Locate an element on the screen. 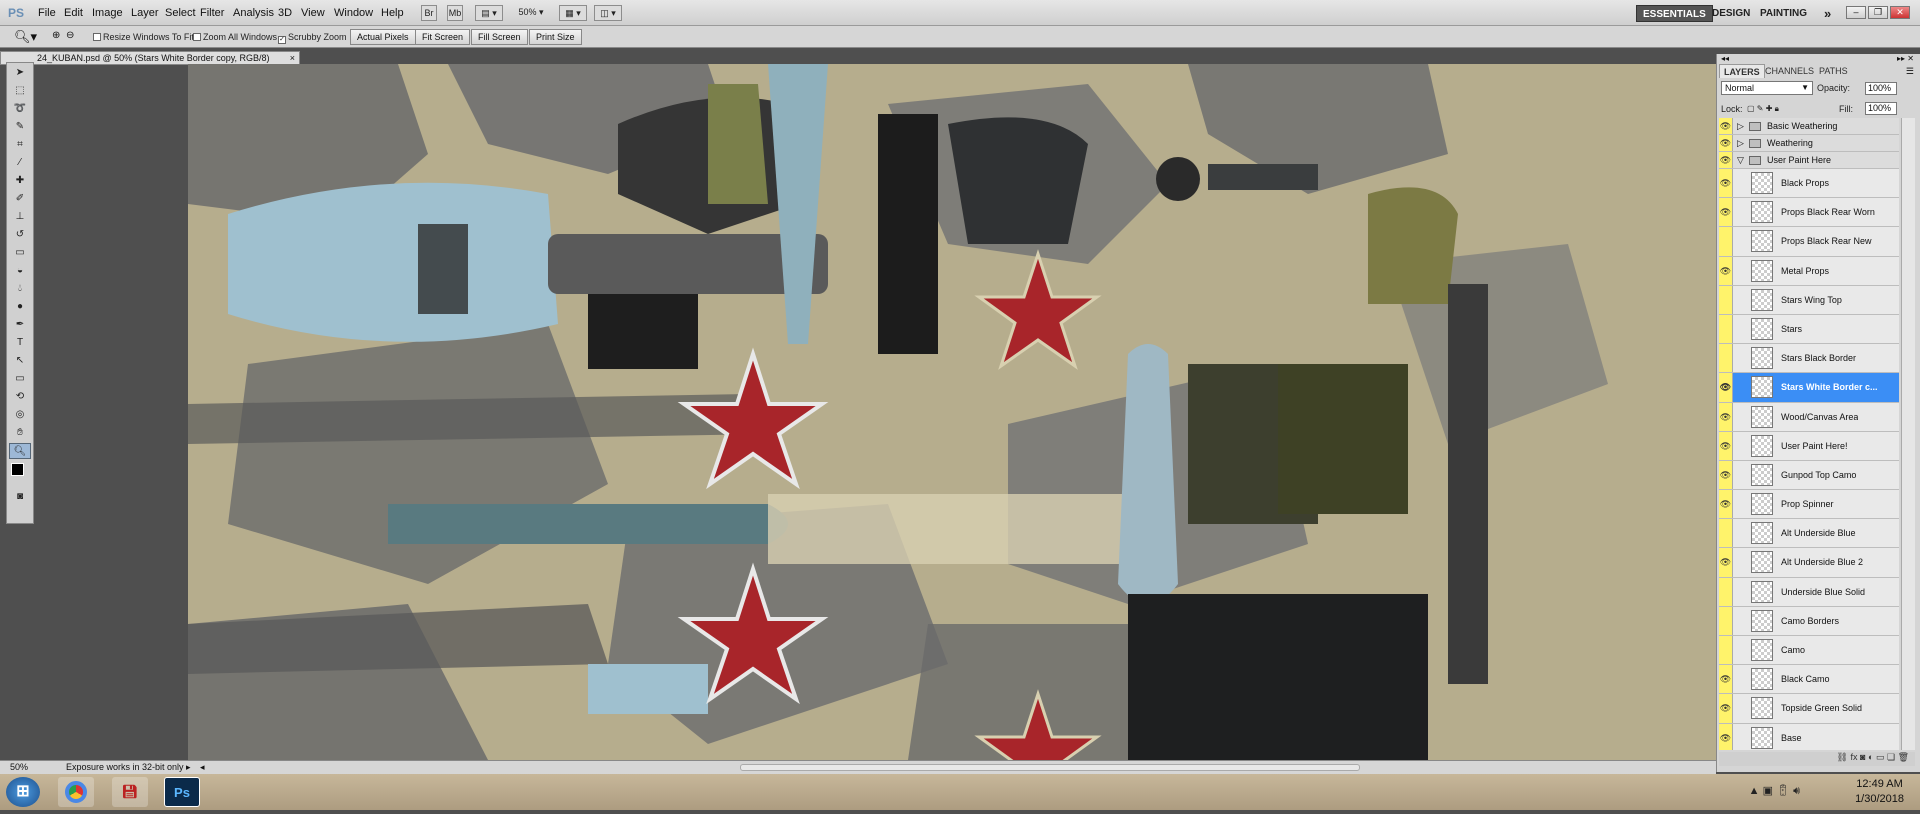 The width and height of the screenshot is (1920, 814). foreground-color-swatch is located at coordinates (17, 469).